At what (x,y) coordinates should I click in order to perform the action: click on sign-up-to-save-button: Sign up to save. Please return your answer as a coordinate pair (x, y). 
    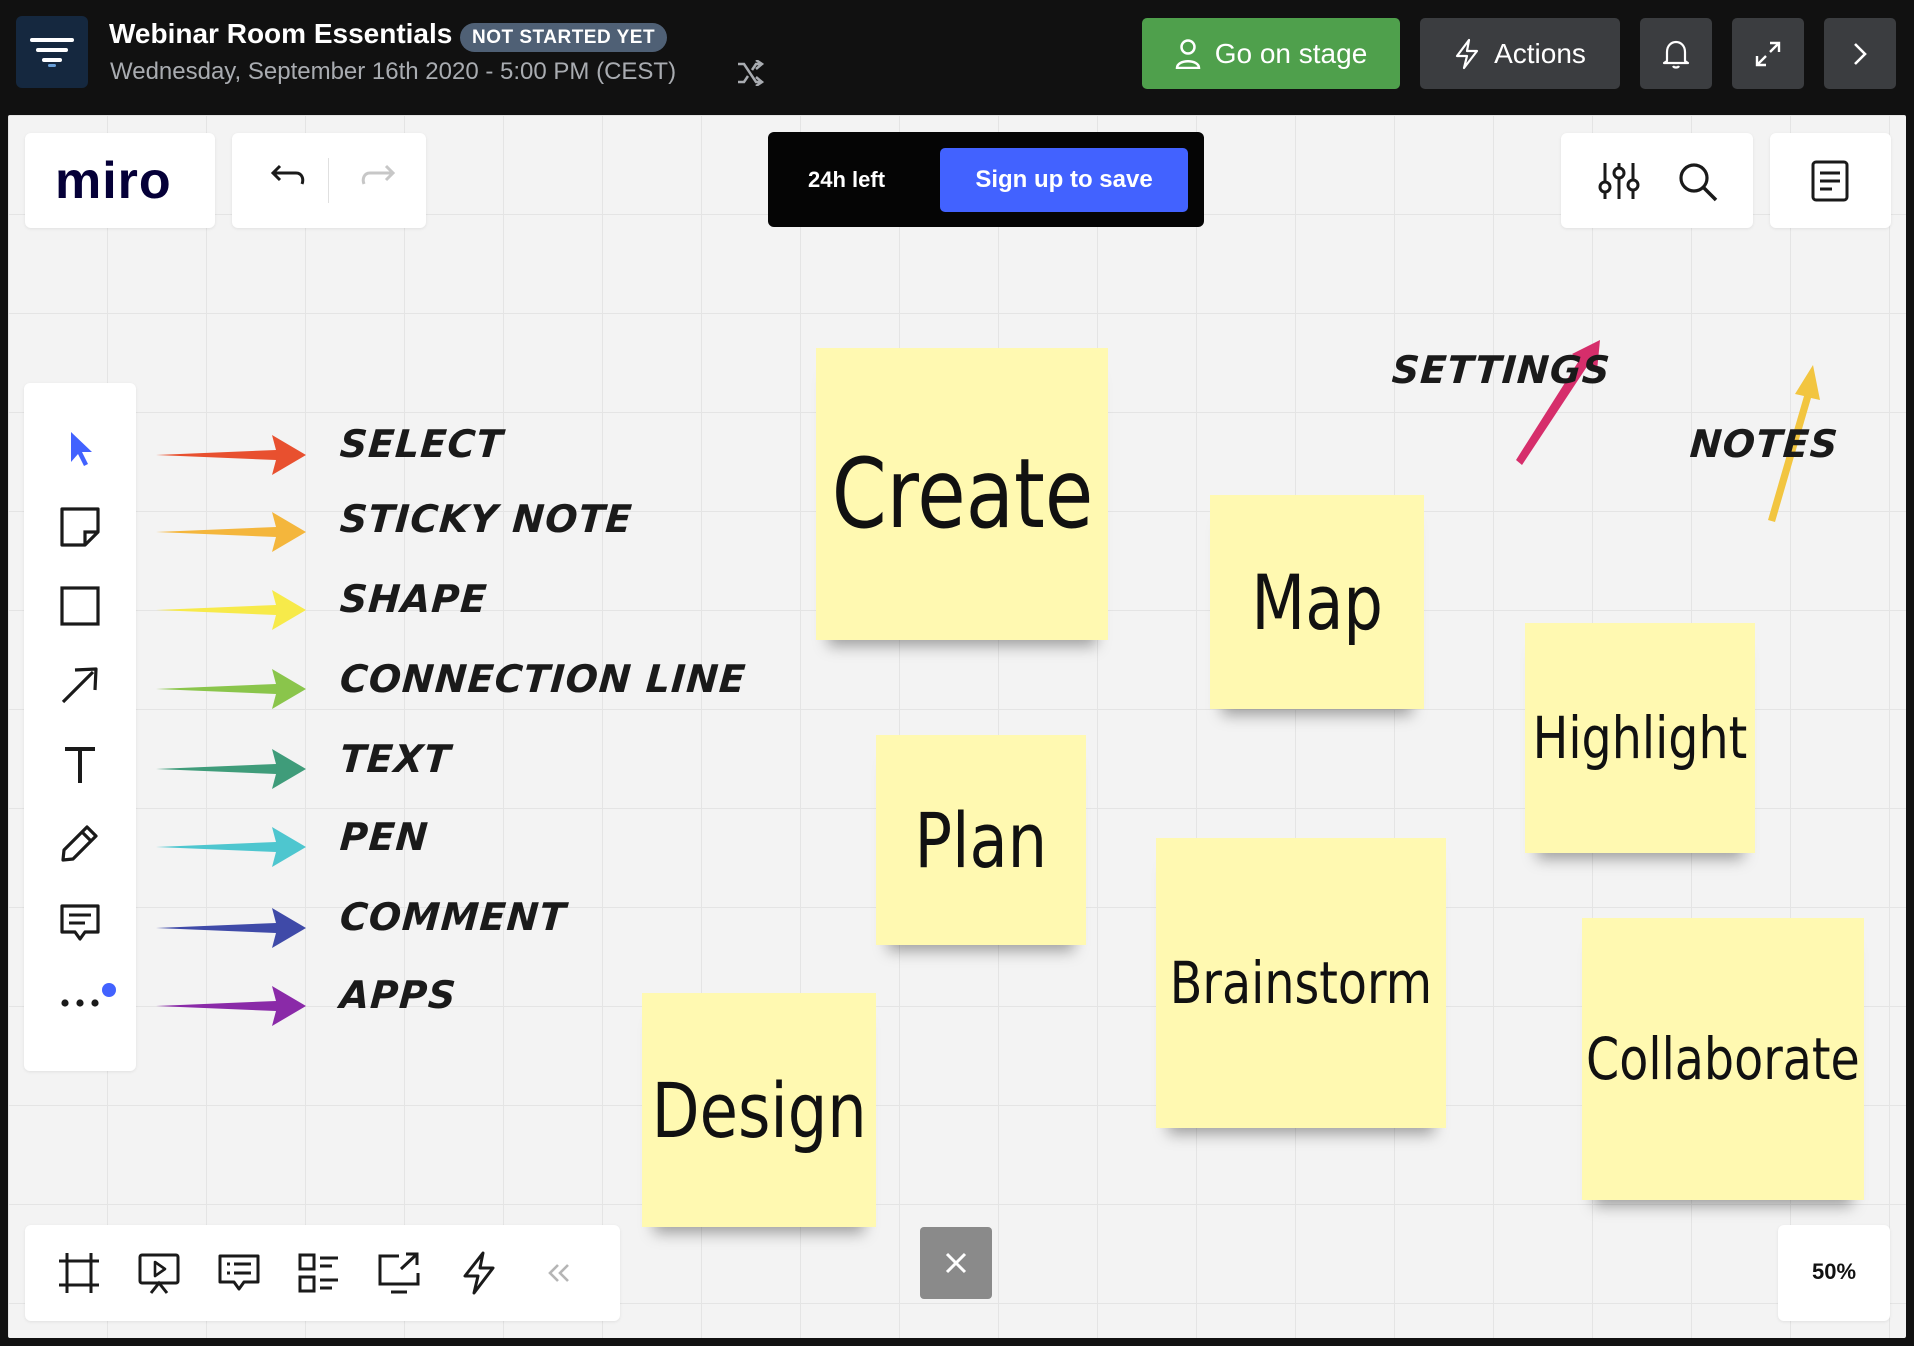
    Looking at the image, I should click on (1064, 180).